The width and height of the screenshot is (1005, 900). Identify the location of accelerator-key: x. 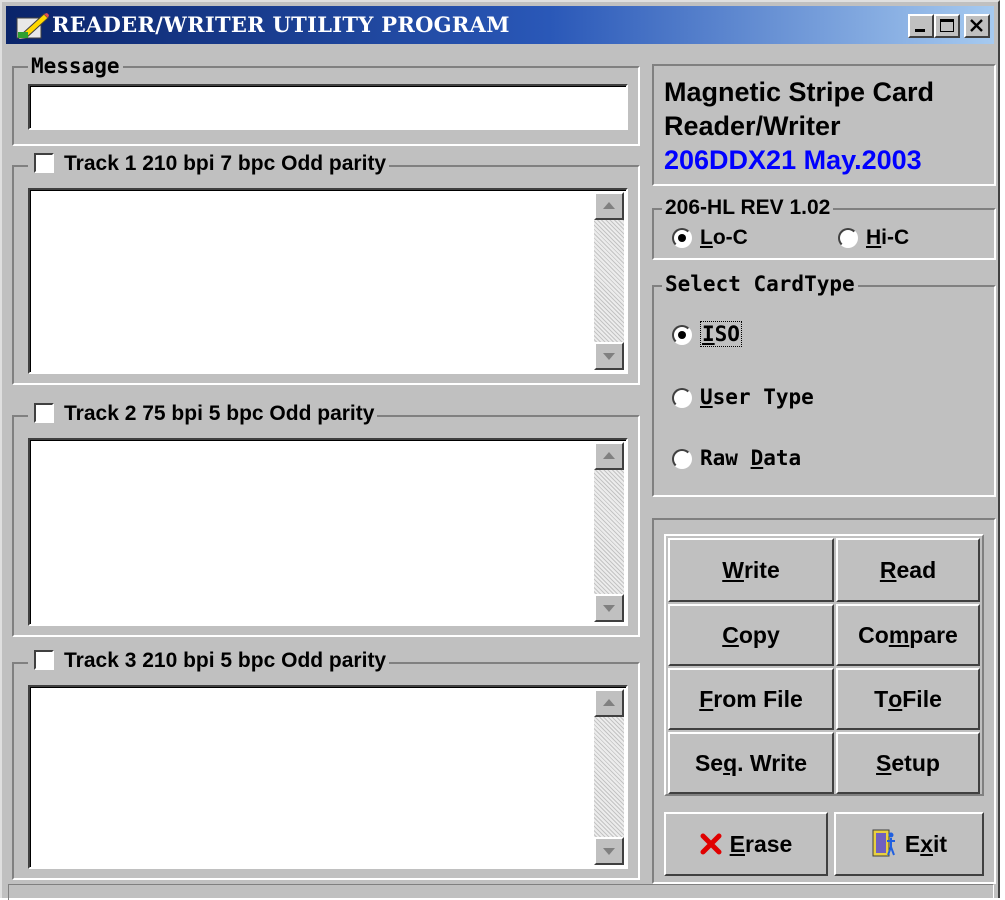
(927, 843).